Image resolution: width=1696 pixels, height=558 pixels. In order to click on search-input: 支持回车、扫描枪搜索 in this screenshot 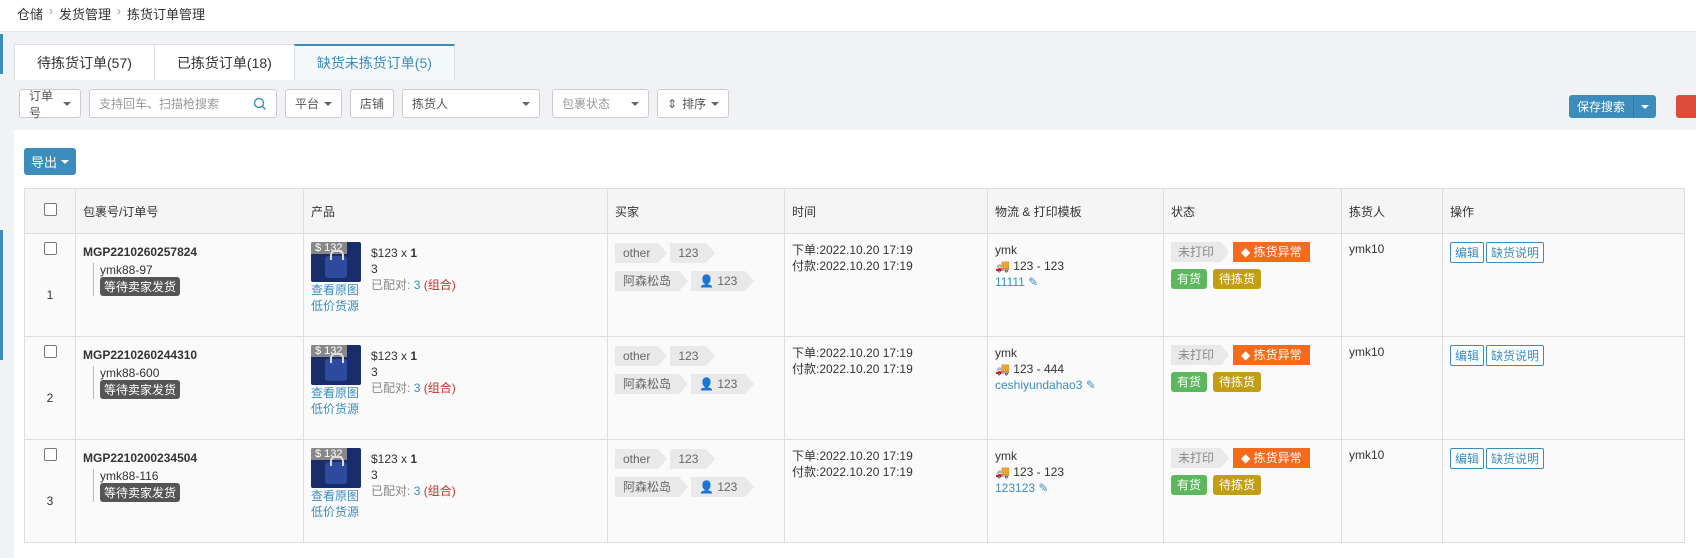, I will do `click(183, 103)`.